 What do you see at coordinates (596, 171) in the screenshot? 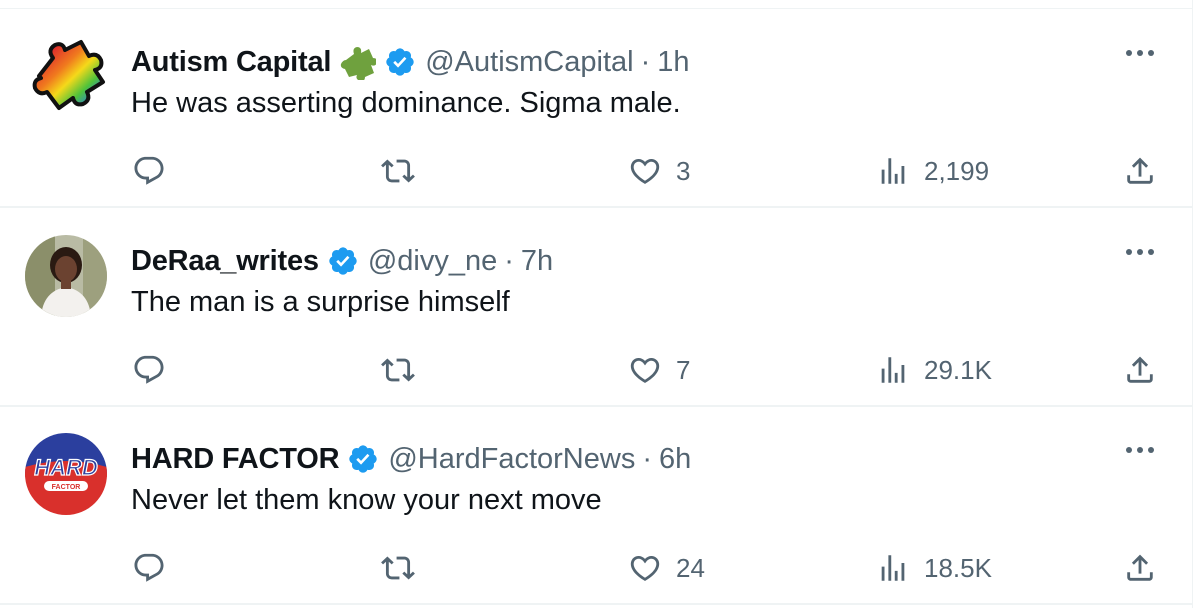
I see `tweet-actions: 3 2,199` at bounding box center [596, 171].